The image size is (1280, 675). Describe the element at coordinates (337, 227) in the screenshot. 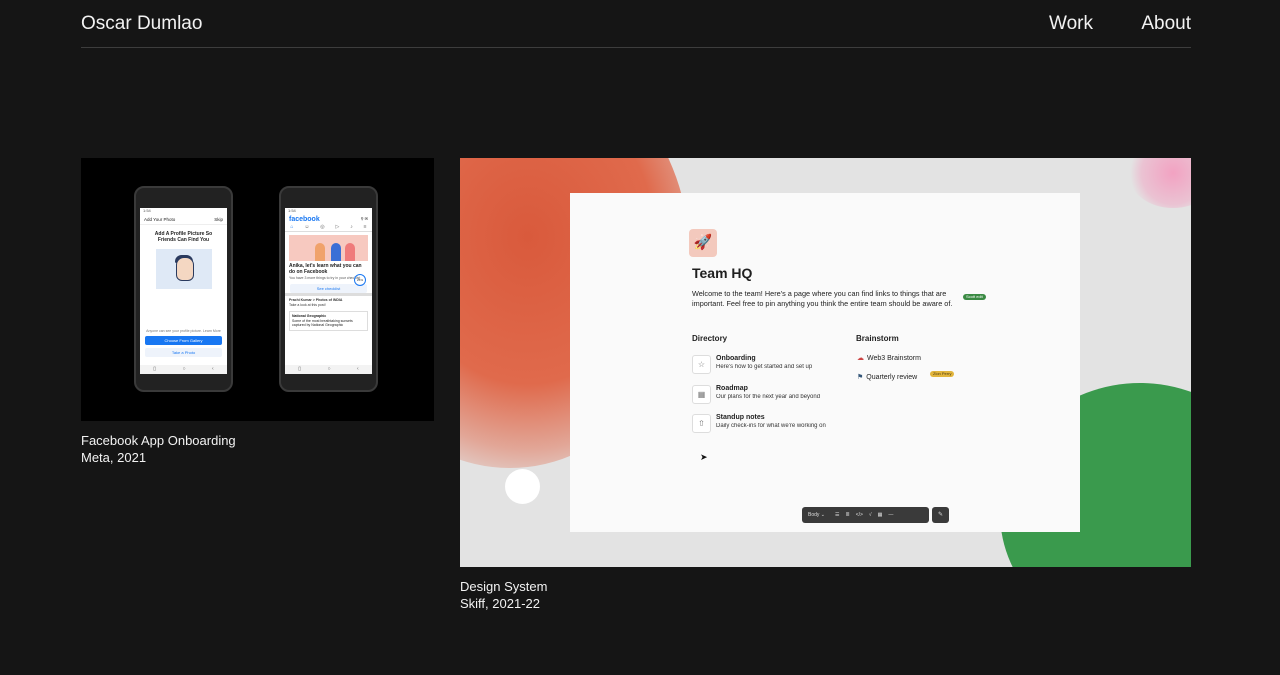

I see `watch-tab-icon: ▷` at that location.